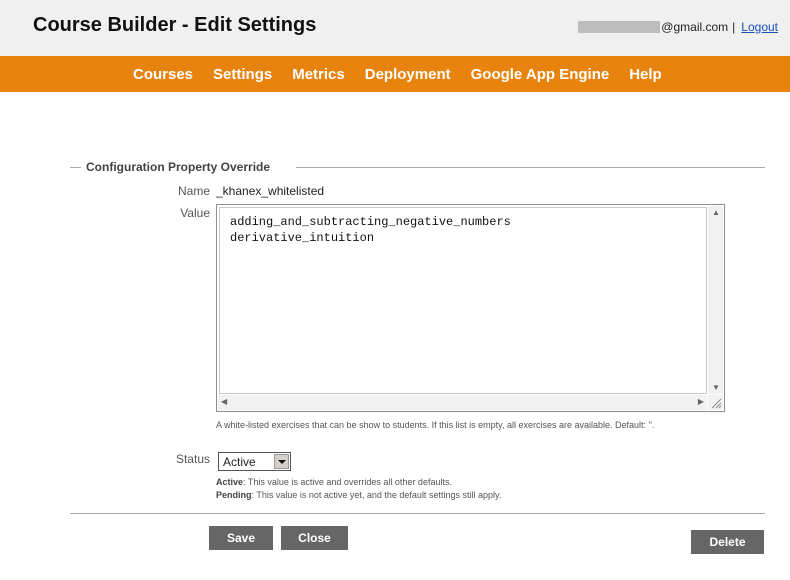  I want to click on status-label: Status, so click(192, 459).